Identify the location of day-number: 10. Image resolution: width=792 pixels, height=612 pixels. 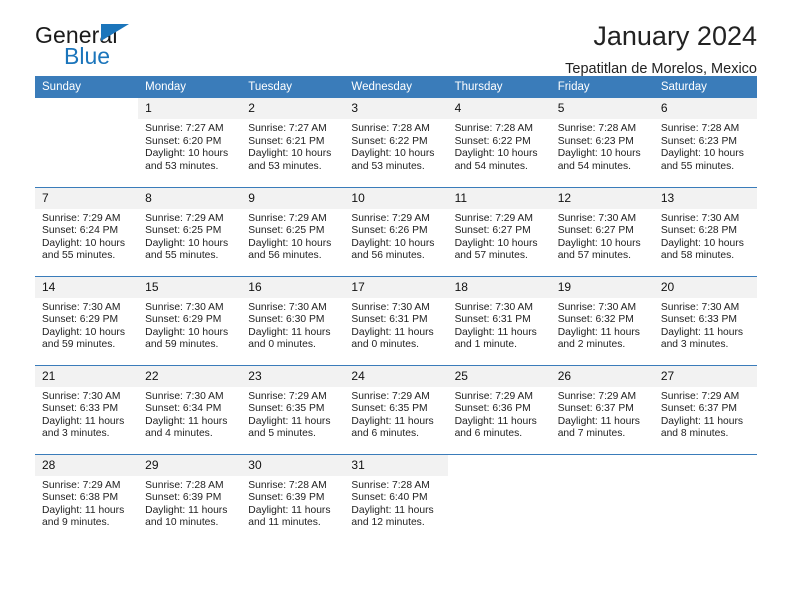
(396, 198).